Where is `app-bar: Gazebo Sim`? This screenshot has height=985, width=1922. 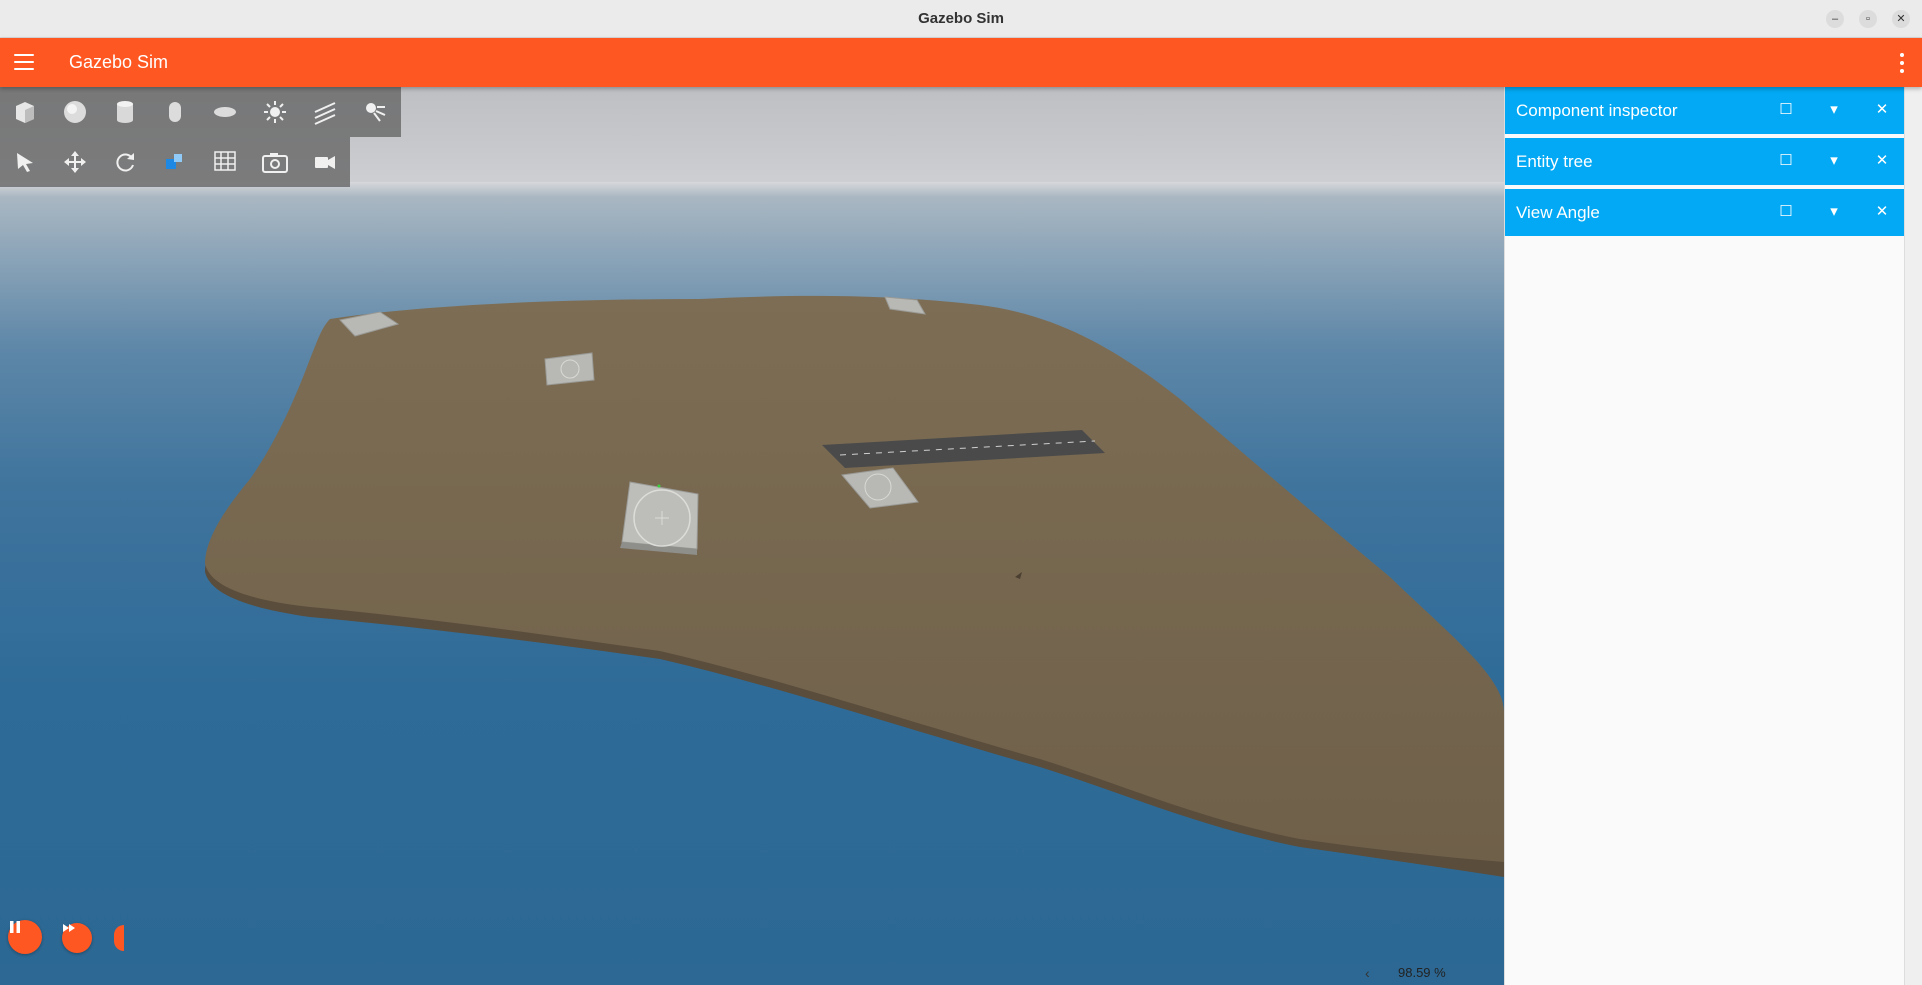 app-bar: Gazebo Sim is located at coordinates (961, 62).